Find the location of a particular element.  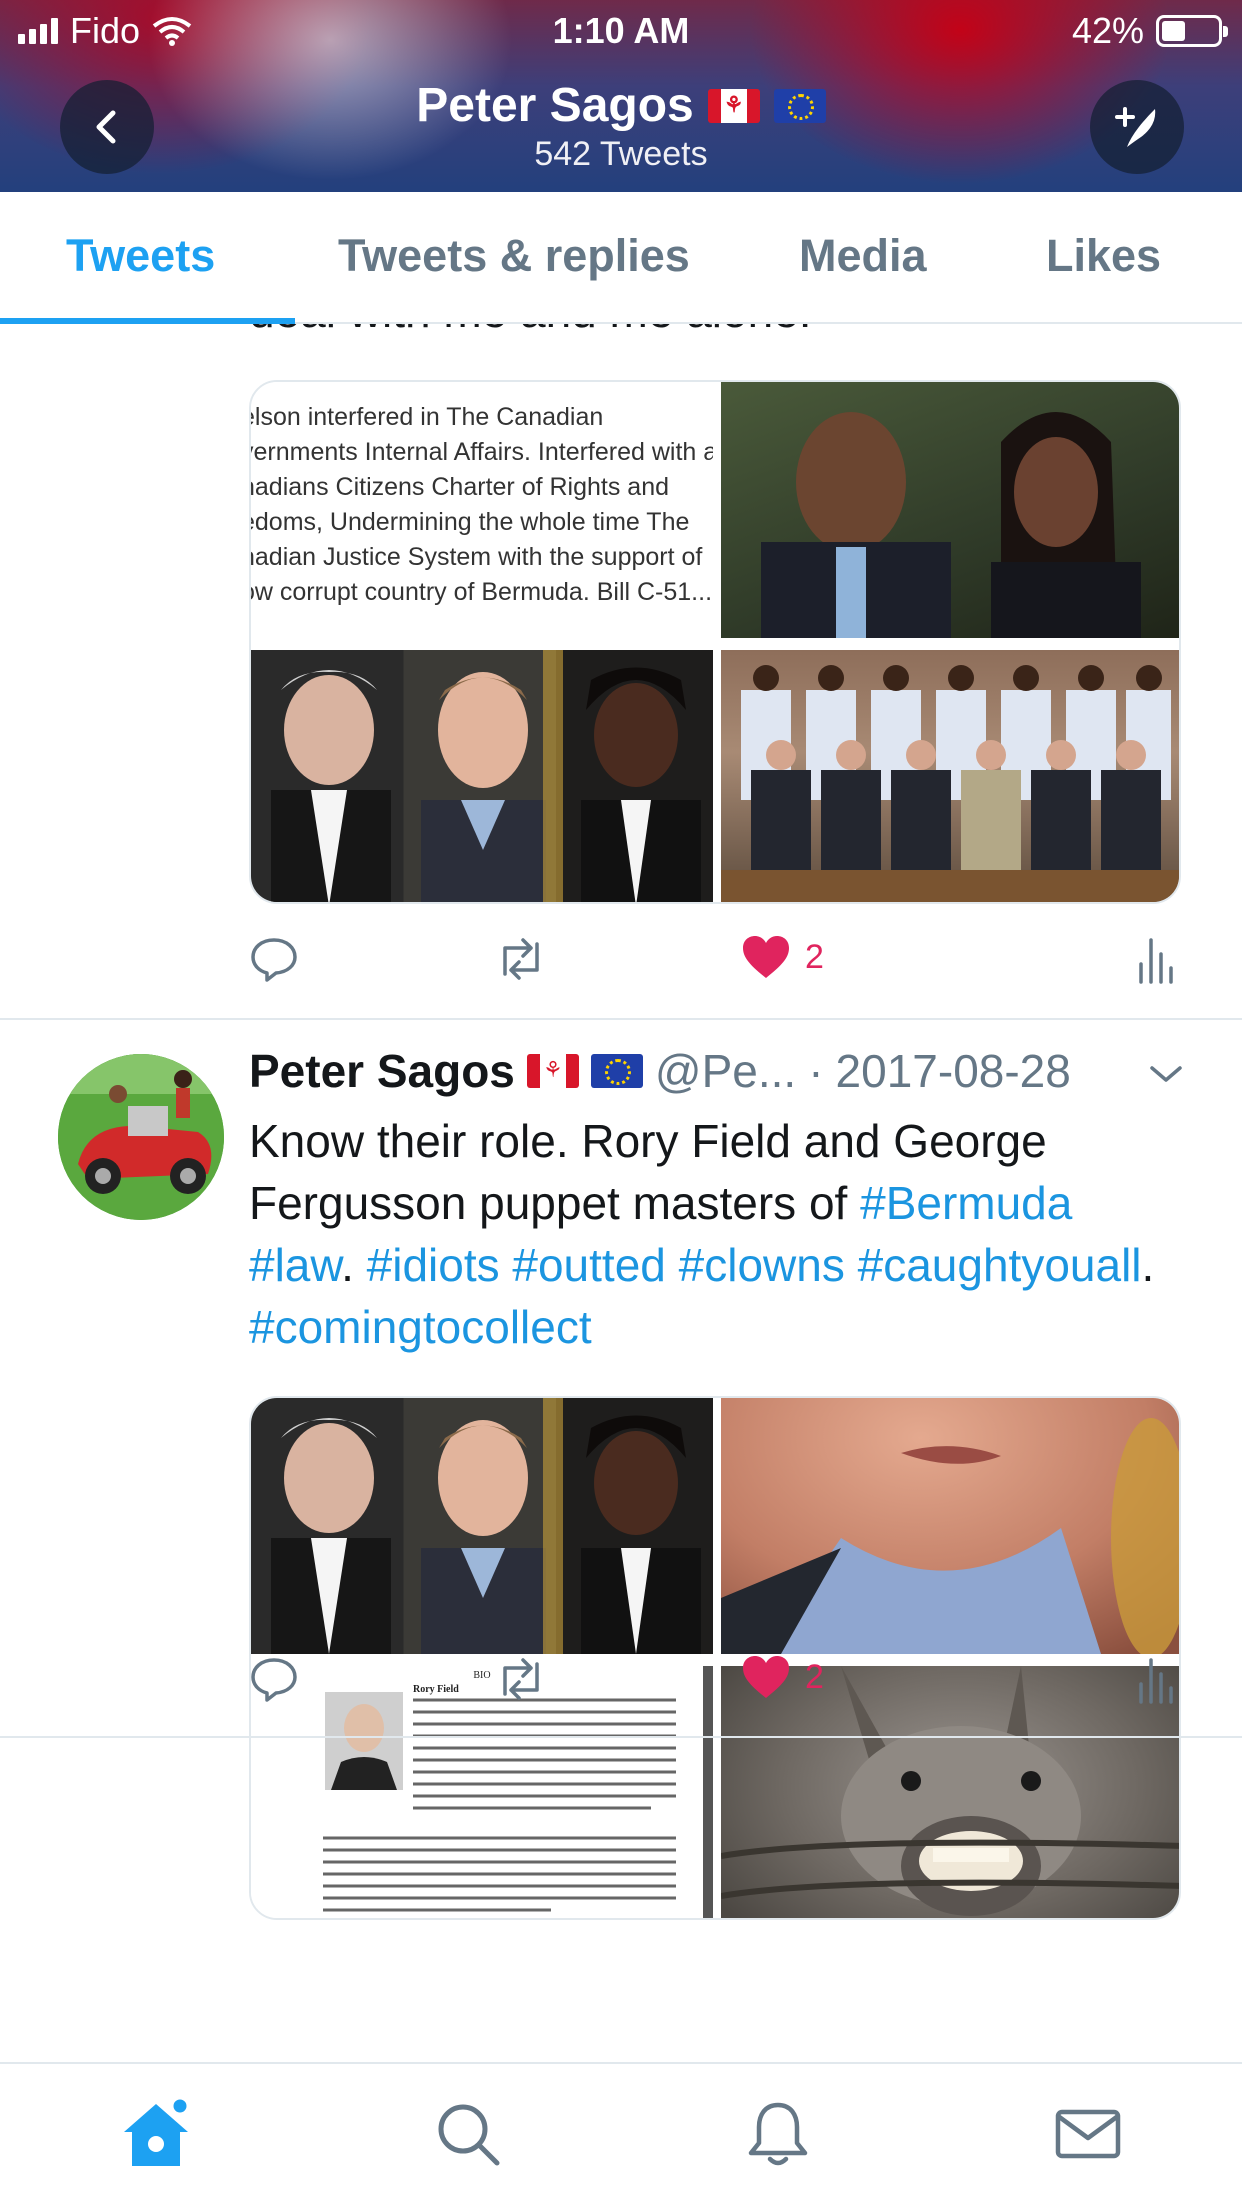

mail-icon is located at coordinates (1088, 2134).